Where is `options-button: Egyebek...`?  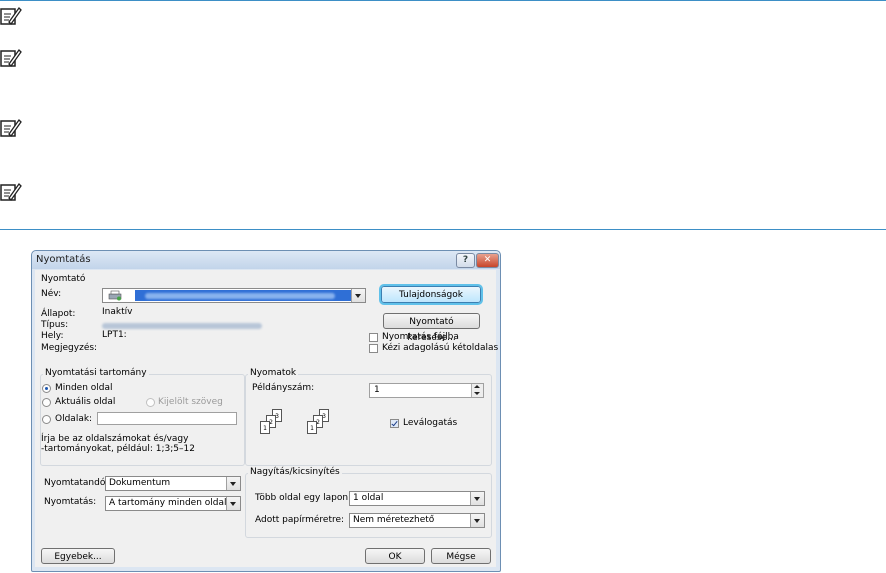
options-button: Egyebek... is located at coordinates (78, 556).